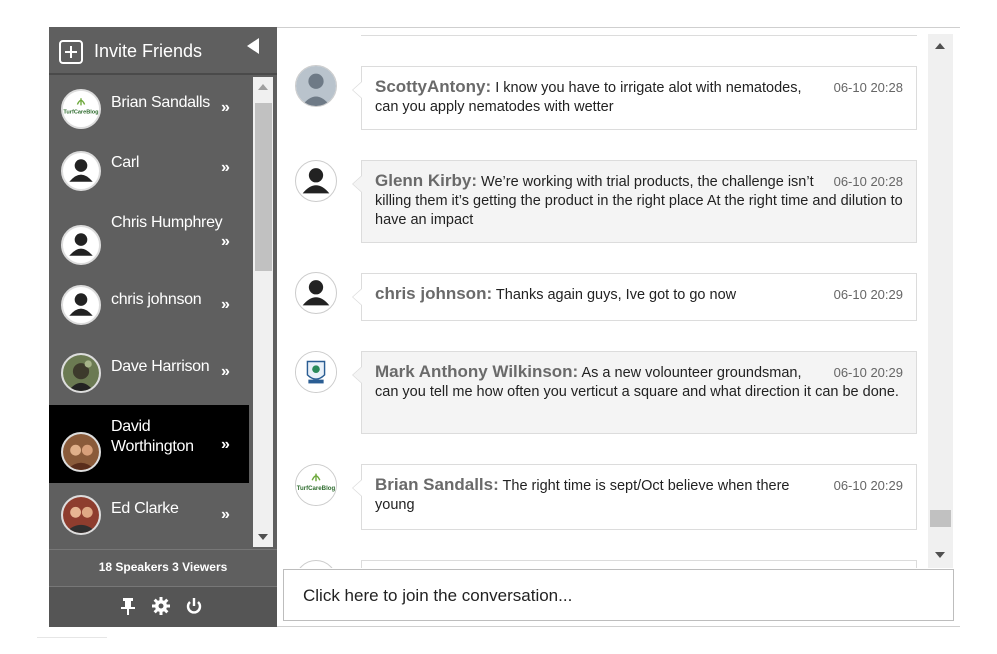 The image size is (997, 654). What do you see at coordinates (253, 46) in the screenshot?
I see `collapse-sidebar-icon` at bounding box center [253, 46].